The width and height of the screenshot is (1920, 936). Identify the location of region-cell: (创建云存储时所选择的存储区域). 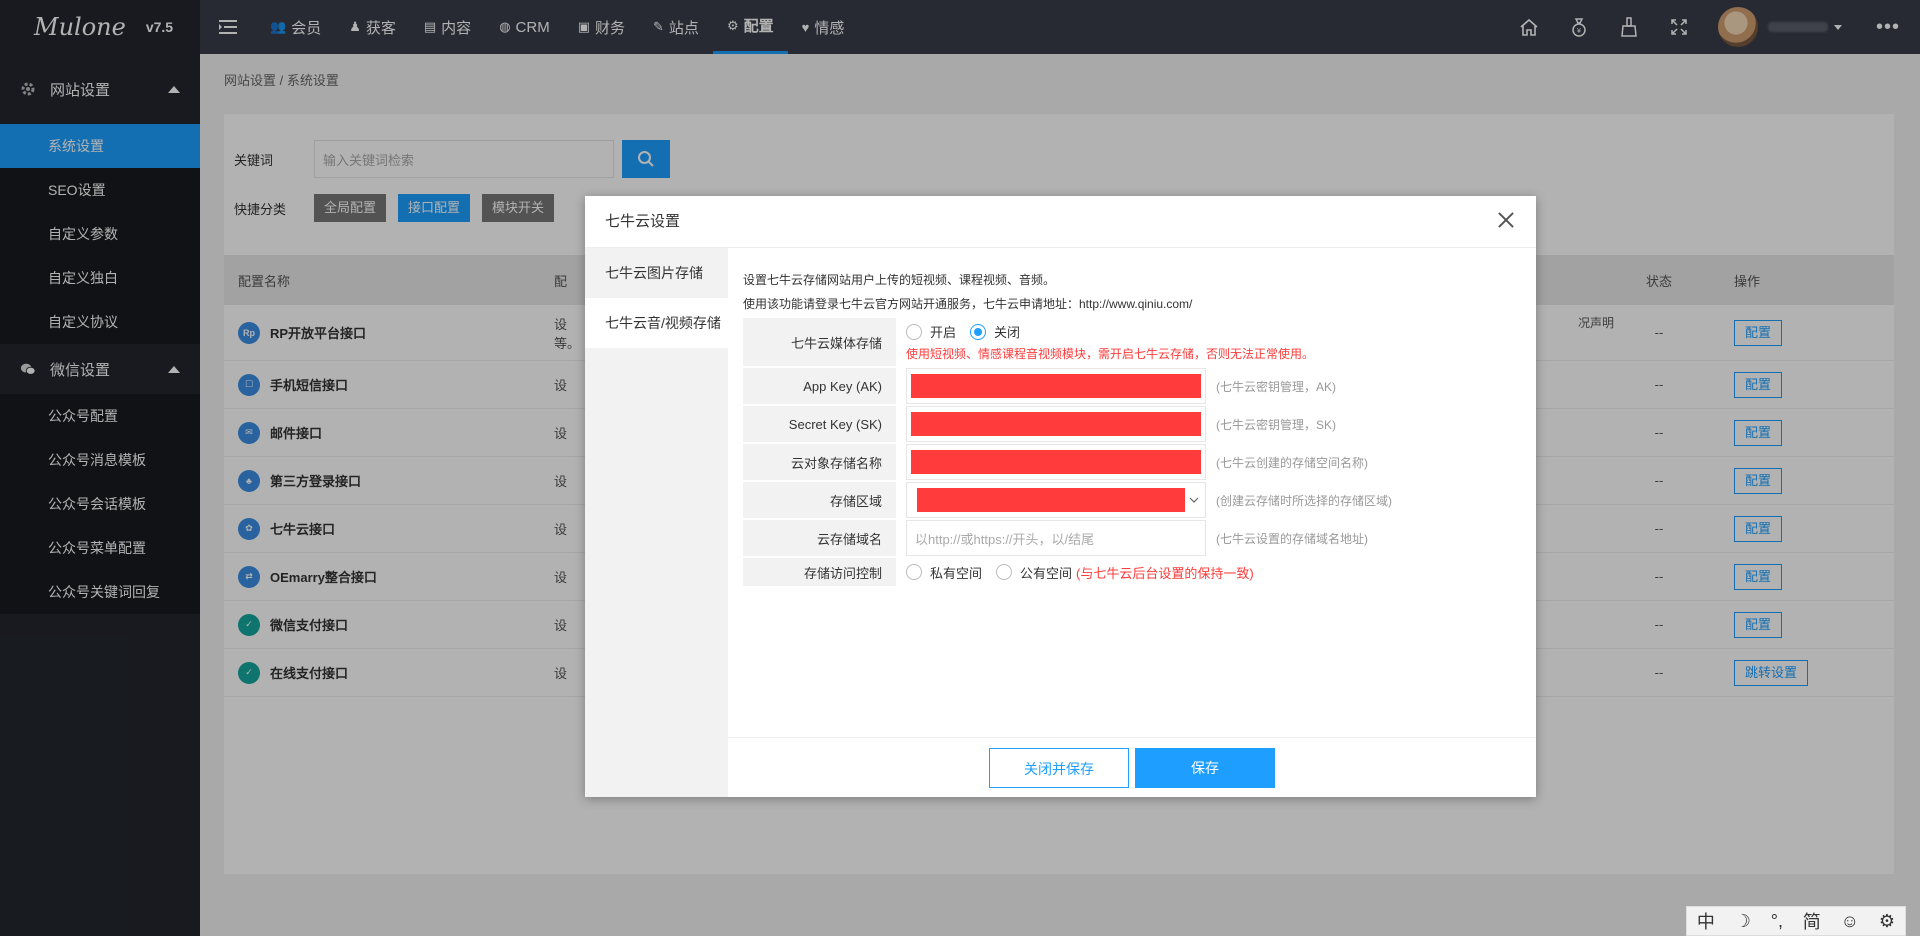
(1144, 500).